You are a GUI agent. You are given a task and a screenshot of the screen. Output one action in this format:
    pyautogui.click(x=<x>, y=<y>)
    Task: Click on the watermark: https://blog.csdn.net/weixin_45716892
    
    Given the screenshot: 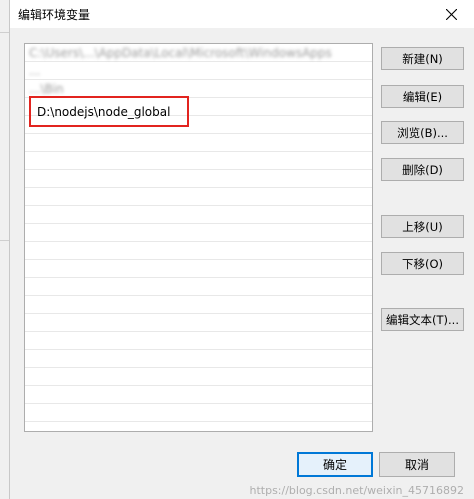 What is the action you would take?
    pyautogui.click(x=356, y=490)
    